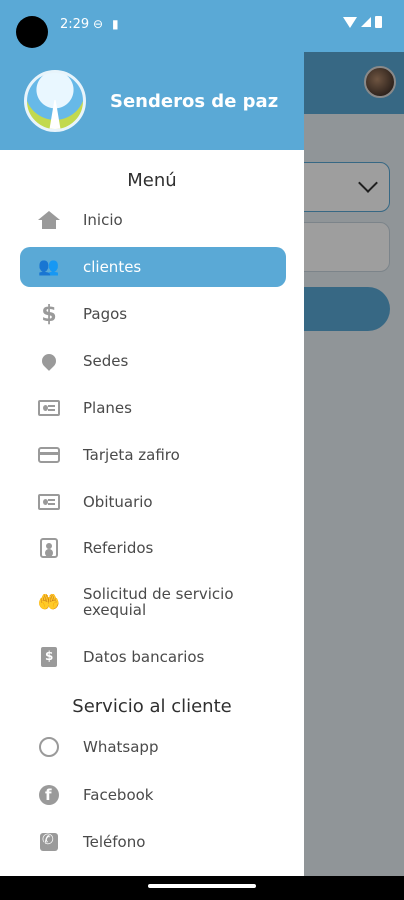 Image resolution: width=404 pixels, height=900 pixels. What do you see at coordinates (153, 314) in the screenshot?
I see `menu-item-pagos: $ Pagos` at bounding box center [153, 314].